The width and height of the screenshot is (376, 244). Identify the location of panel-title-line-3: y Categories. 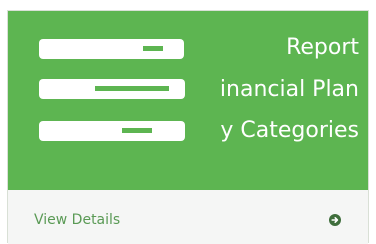
(289, 130).